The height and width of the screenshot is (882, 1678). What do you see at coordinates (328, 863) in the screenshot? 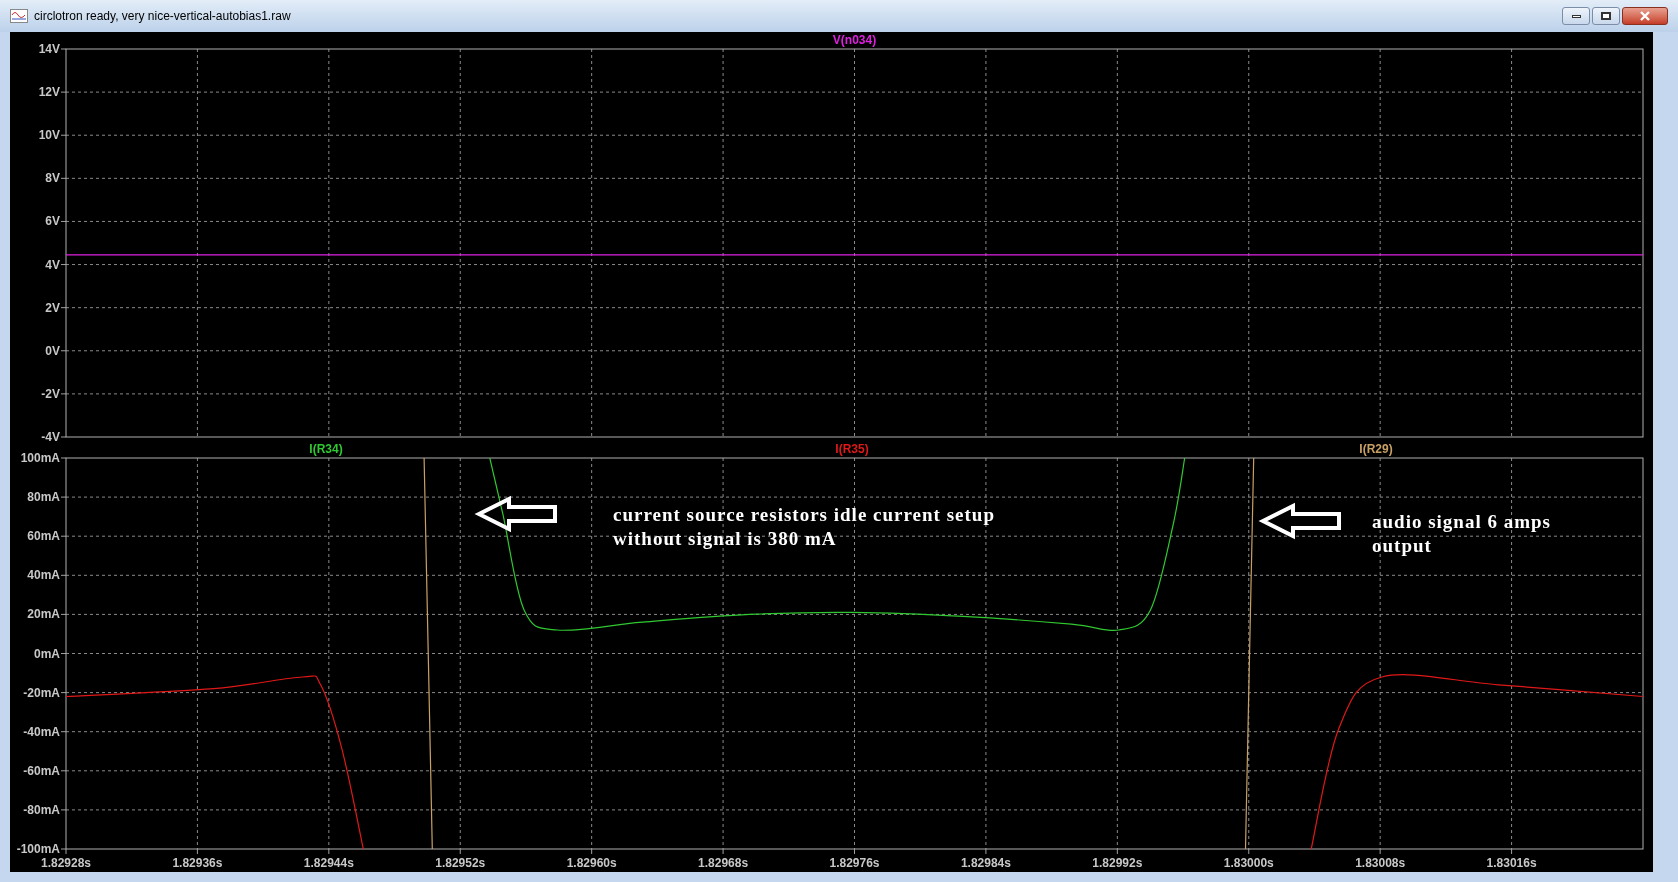
I see `x-axis-tick-label: 1.82944s` at bounding box center [328, 863].